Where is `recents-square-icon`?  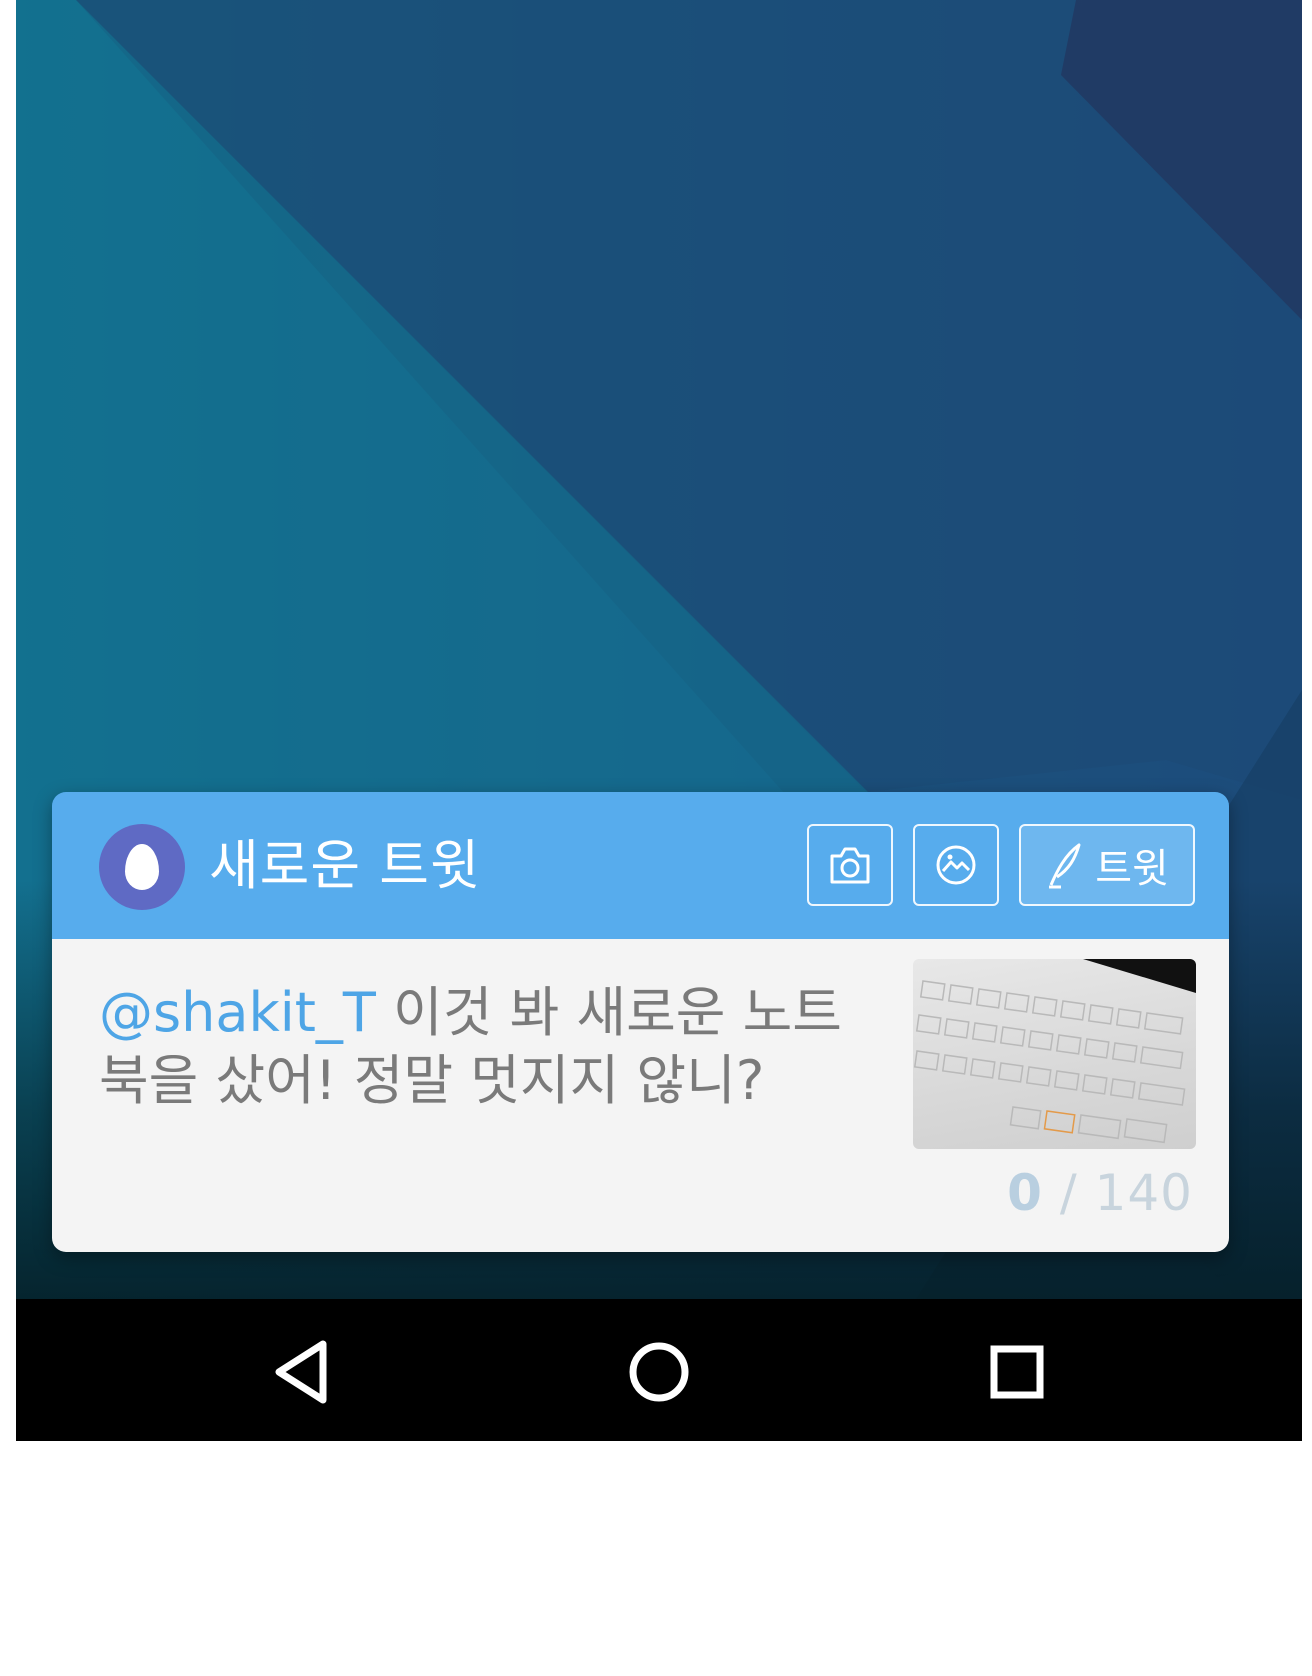 recents-square-icon is located at coordinates (1017, 1372).